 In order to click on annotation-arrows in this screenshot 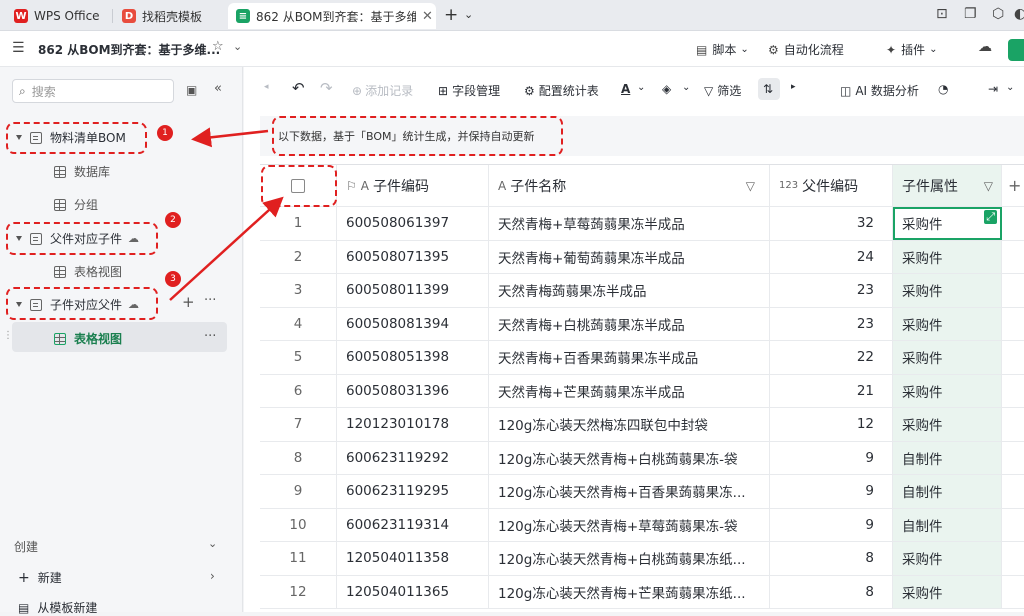, I will do `click(226, 214)`.